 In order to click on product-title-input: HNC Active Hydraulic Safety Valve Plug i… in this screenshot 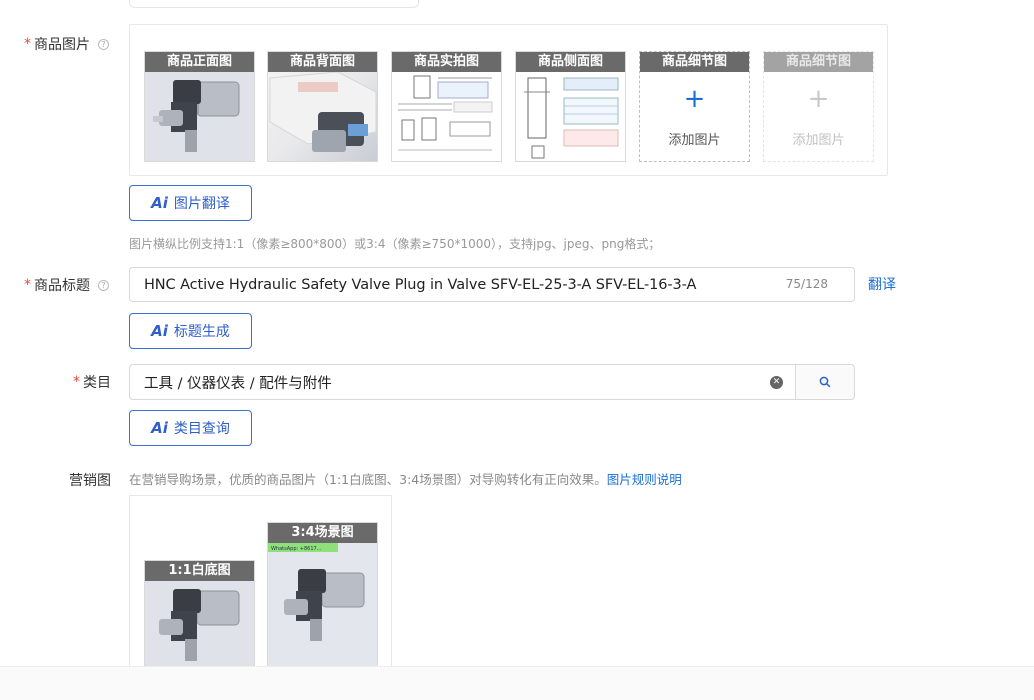, I will do `click(492, 284)`.